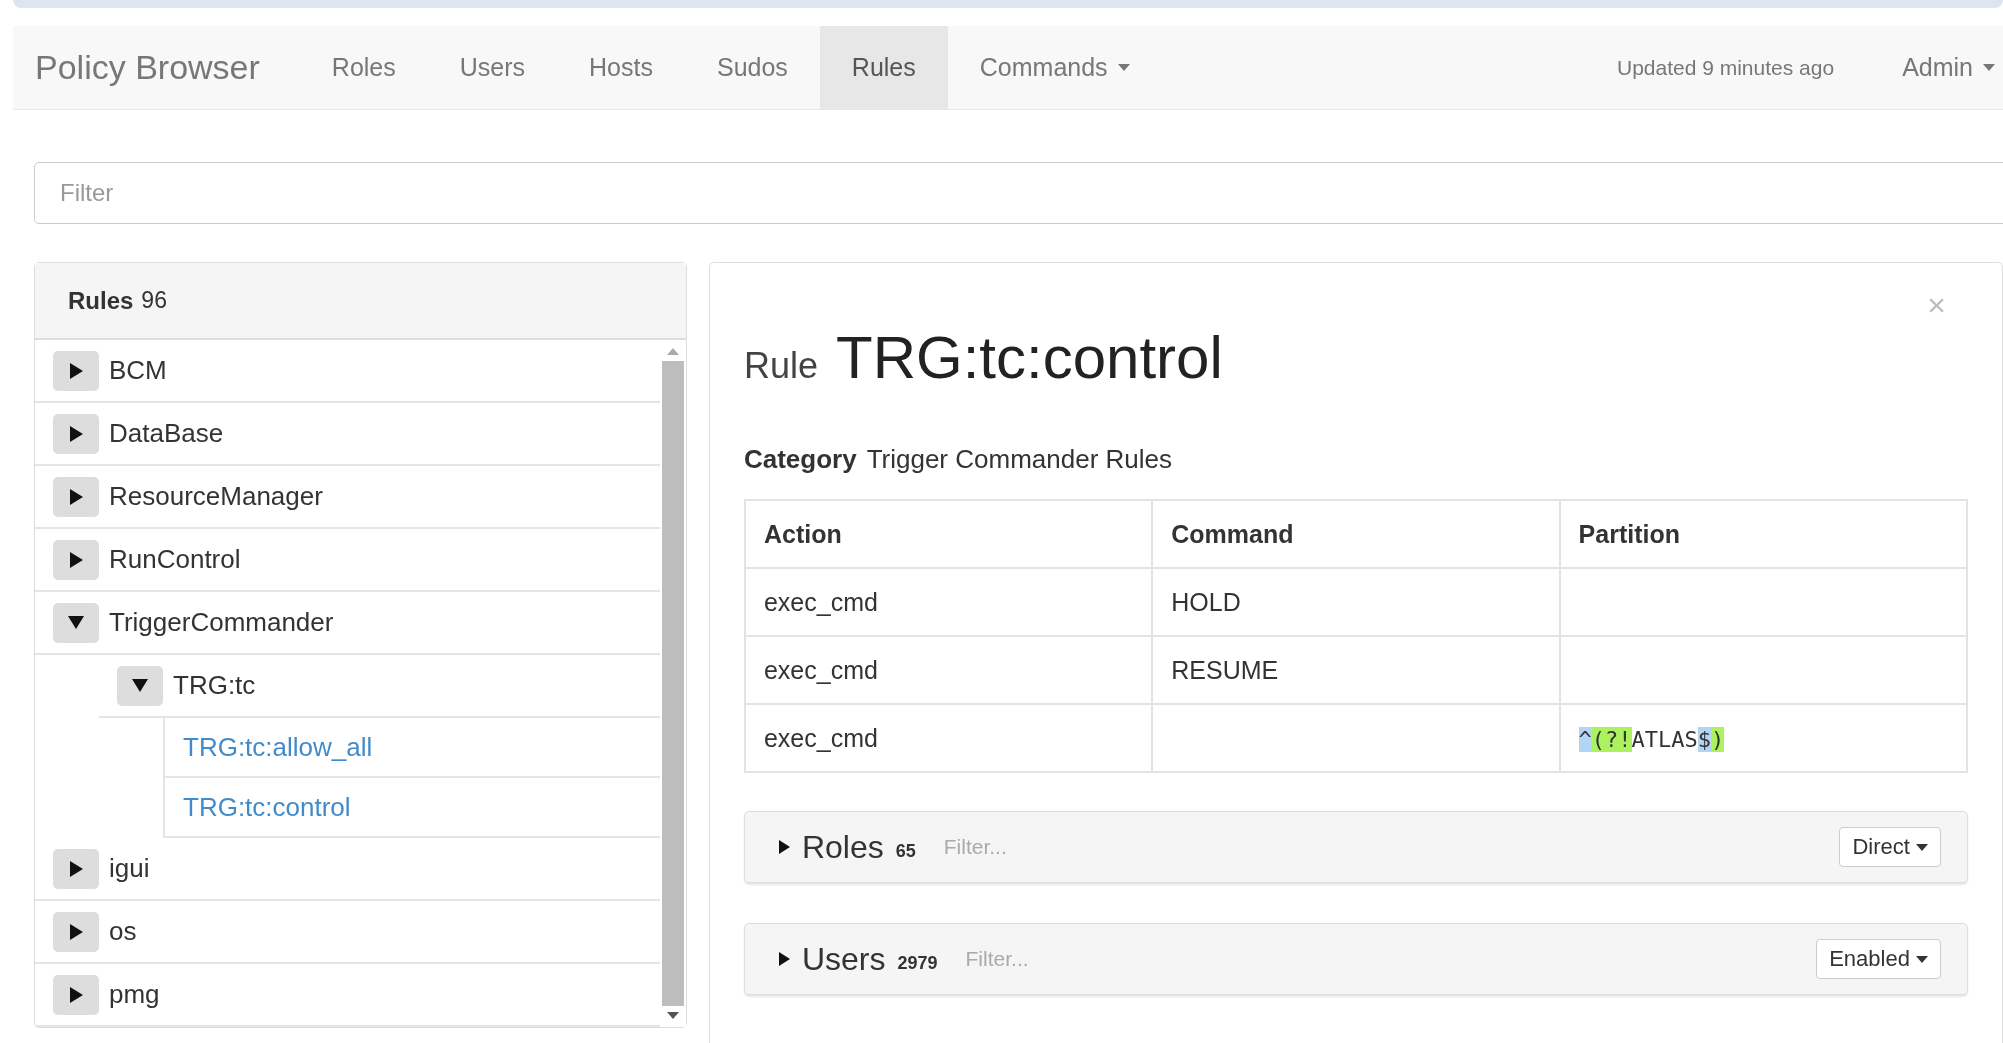  I want to click on tree-row: TRG:tc, so click(379, 686).